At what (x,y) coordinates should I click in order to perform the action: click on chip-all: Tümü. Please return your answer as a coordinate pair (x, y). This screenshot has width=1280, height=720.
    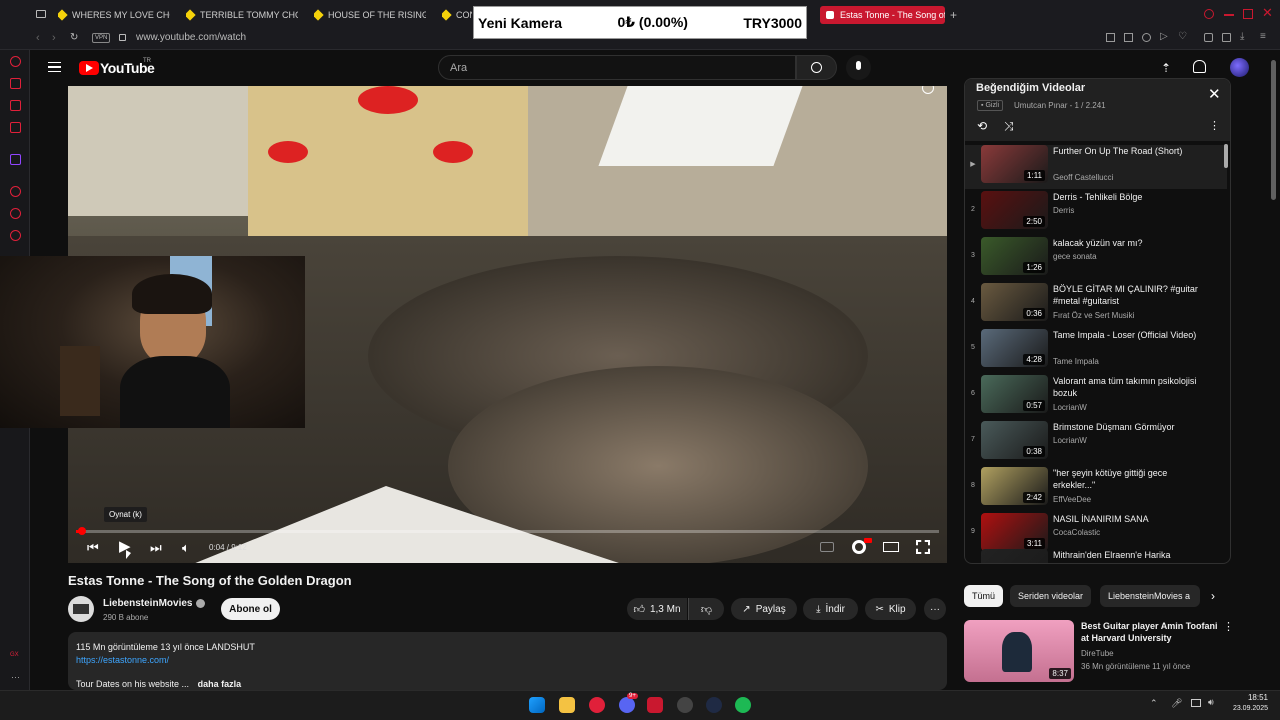
    Looking at the image, I should click on (984, 596).